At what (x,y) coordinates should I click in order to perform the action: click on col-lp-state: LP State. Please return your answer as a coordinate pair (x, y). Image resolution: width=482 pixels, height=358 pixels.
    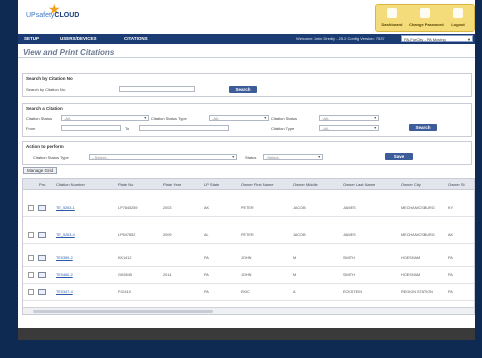
    Looking at the image, I should click on (211, 184).